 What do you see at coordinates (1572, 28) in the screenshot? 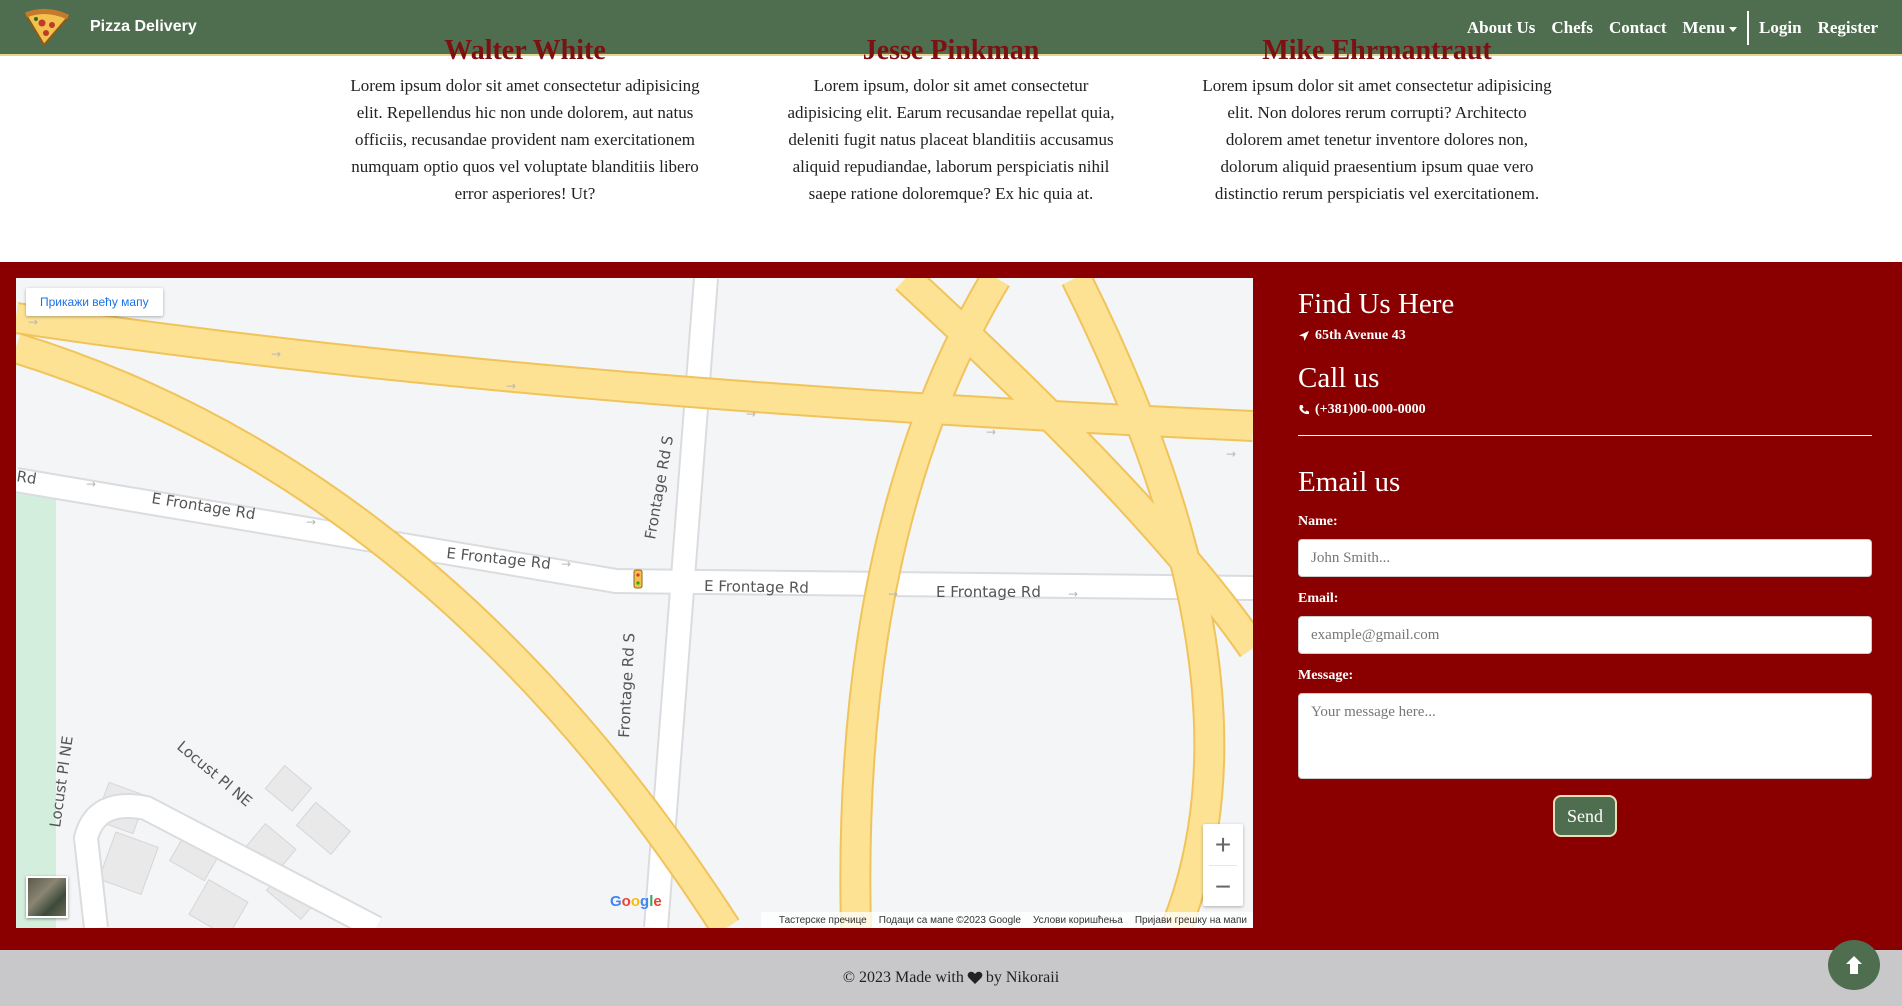
I see `nav-chefs: Chefs` at bounding box center [1572, 28].